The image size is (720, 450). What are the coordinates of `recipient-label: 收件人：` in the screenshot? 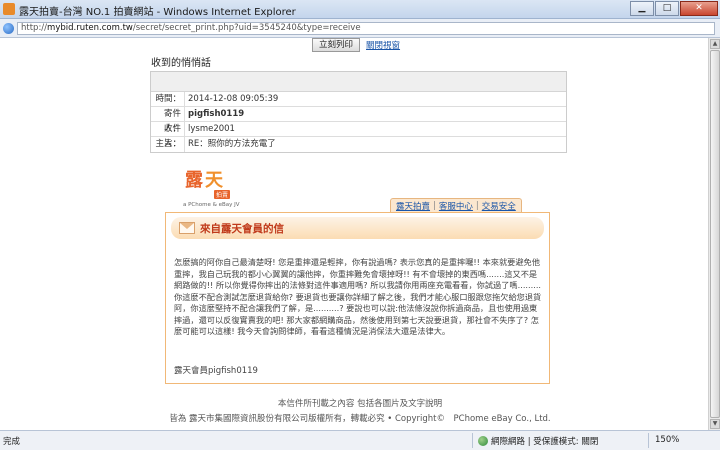 It's located at (168, 135).